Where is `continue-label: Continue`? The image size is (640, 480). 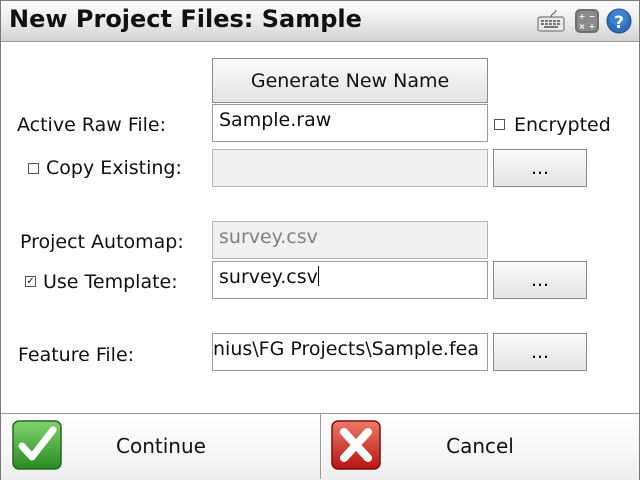 continue-label: Continue is located at coordinates (161, 446).